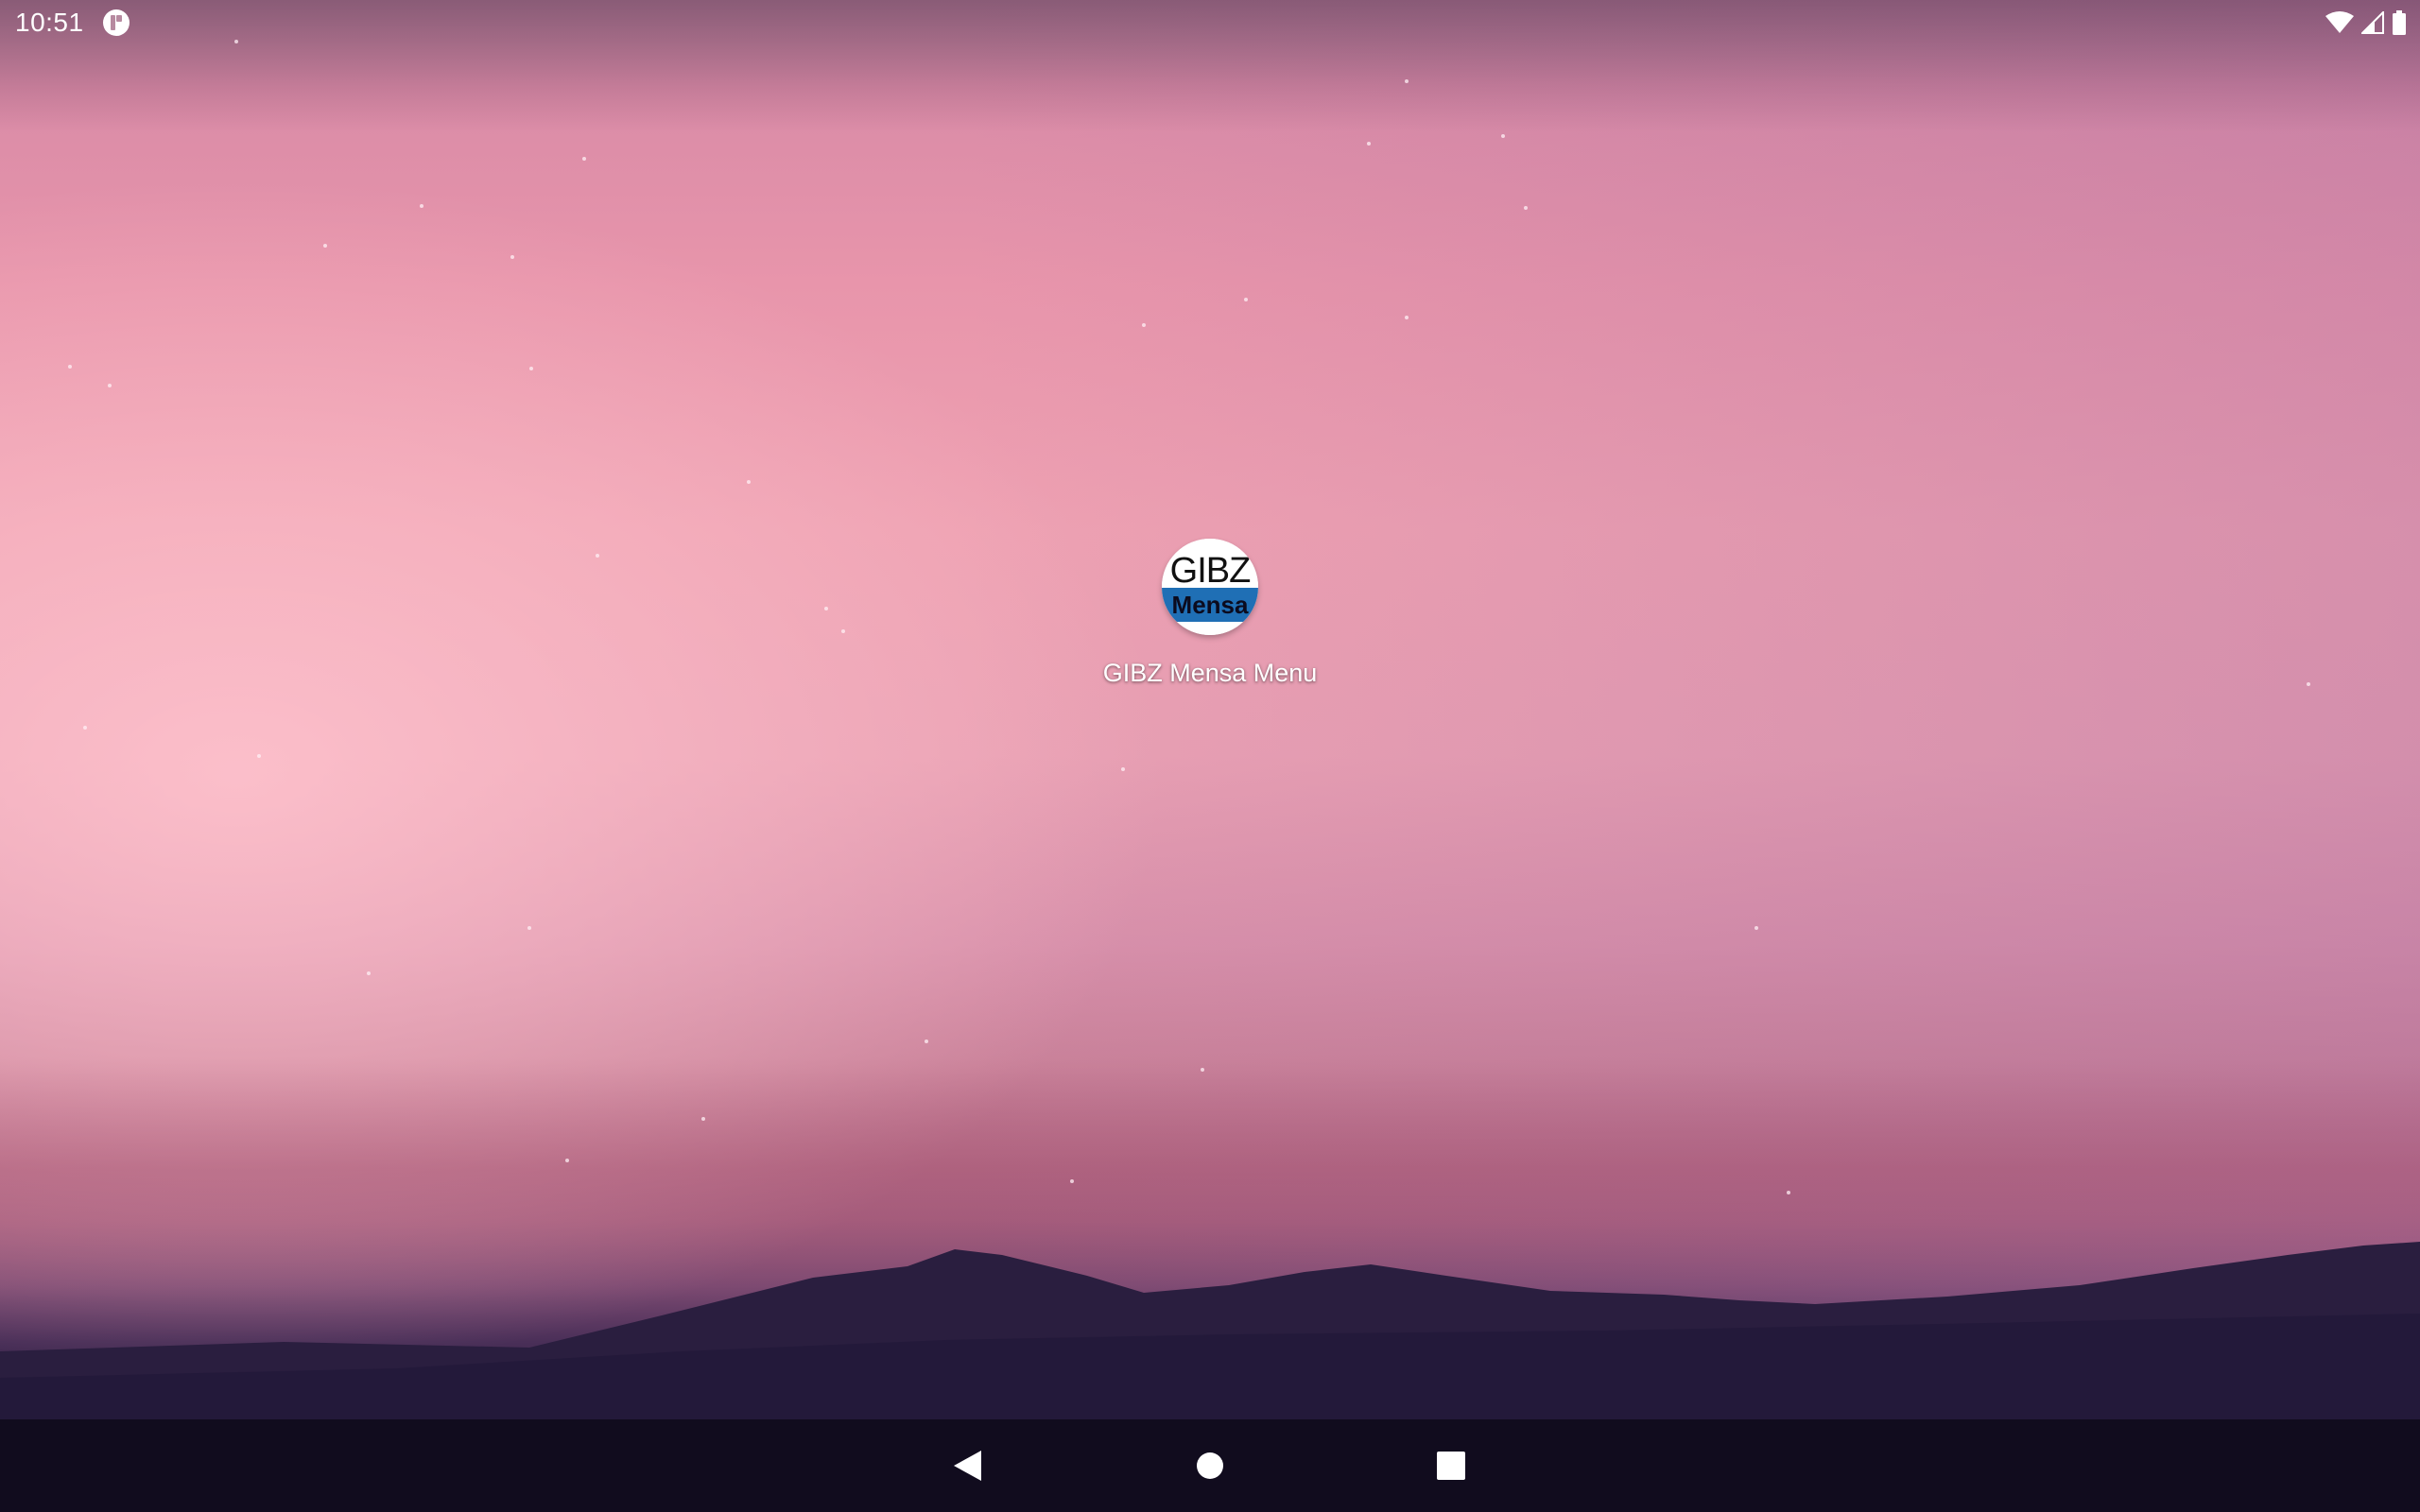  I want to click on app-icon-text-top: GIBZ, so click(1210, 571).